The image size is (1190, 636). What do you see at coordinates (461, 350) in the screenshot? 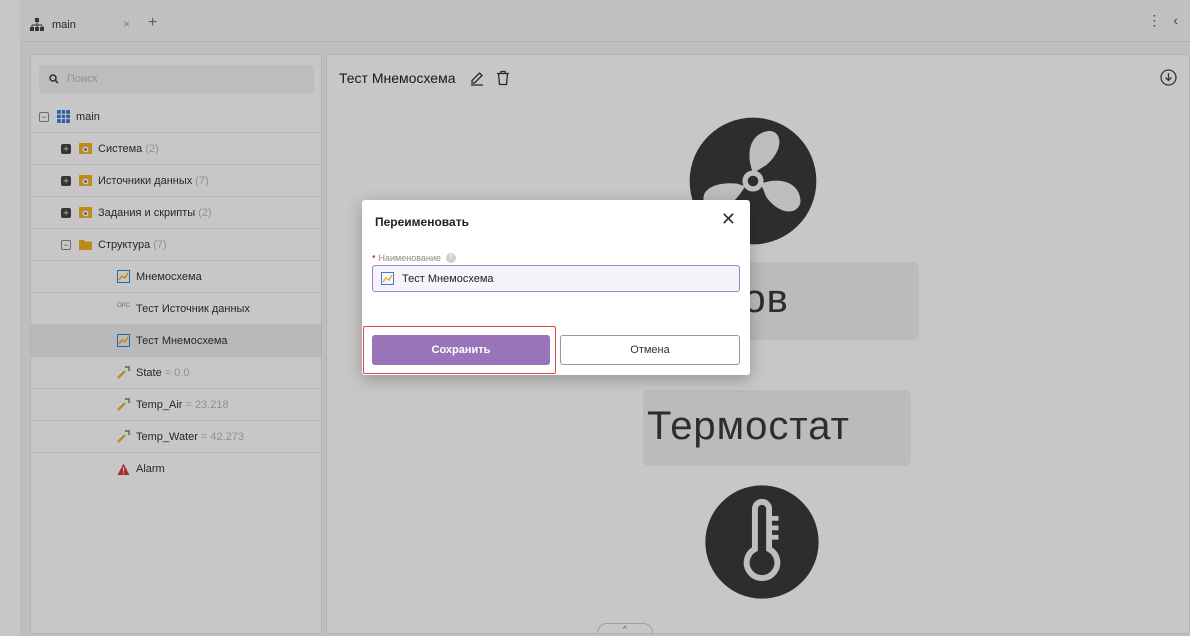
I see `save-button: Сохранить` at bounding box center [461, 350].